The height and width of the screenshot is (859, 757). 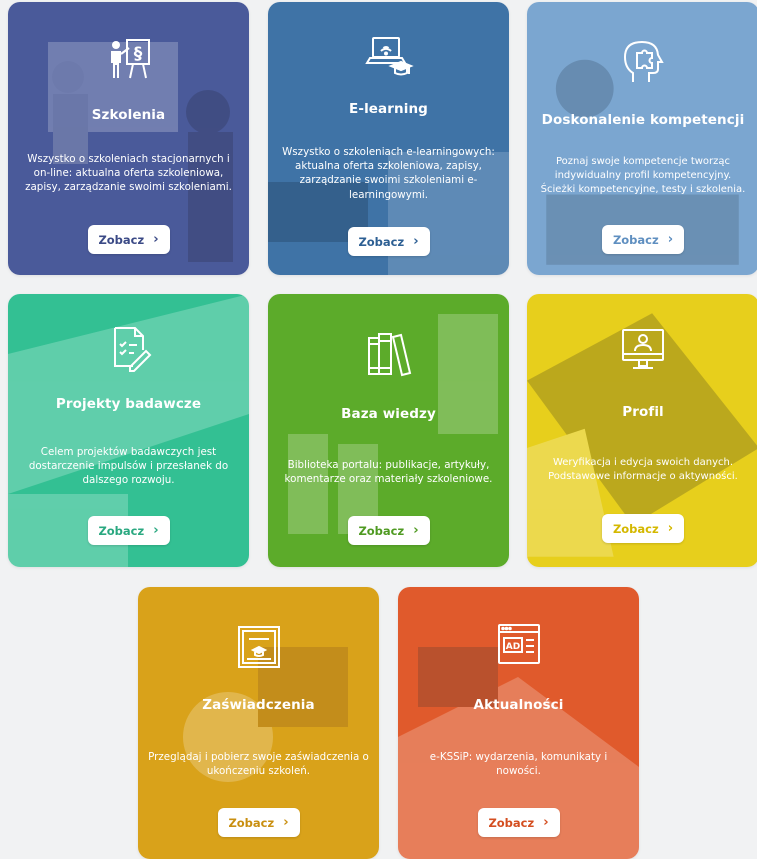 What do you see at coordinates (129, 60) in the screenshot?
I see `teacher-board-icon: §` at bounding box center [129, 60].